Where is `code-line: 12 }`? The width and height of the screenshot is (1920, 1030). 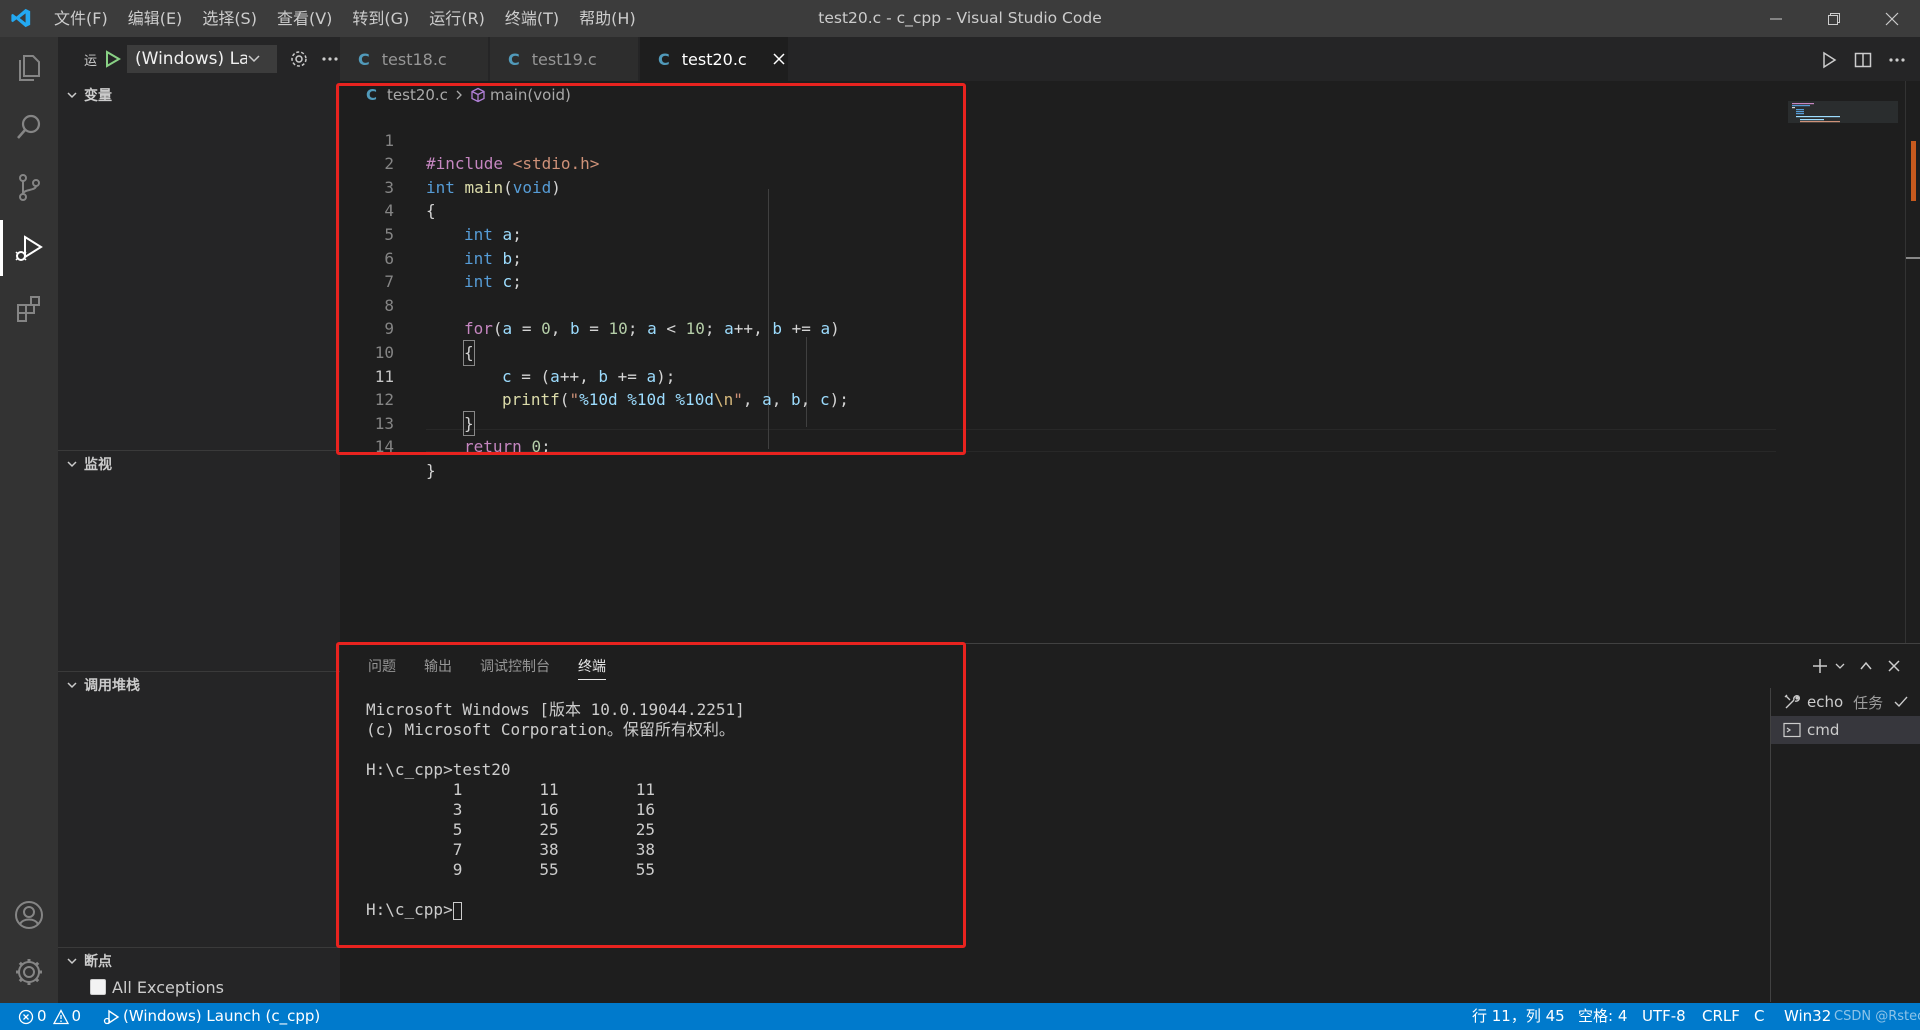 code-line: 12 } is located at coordinates (1060, 401).